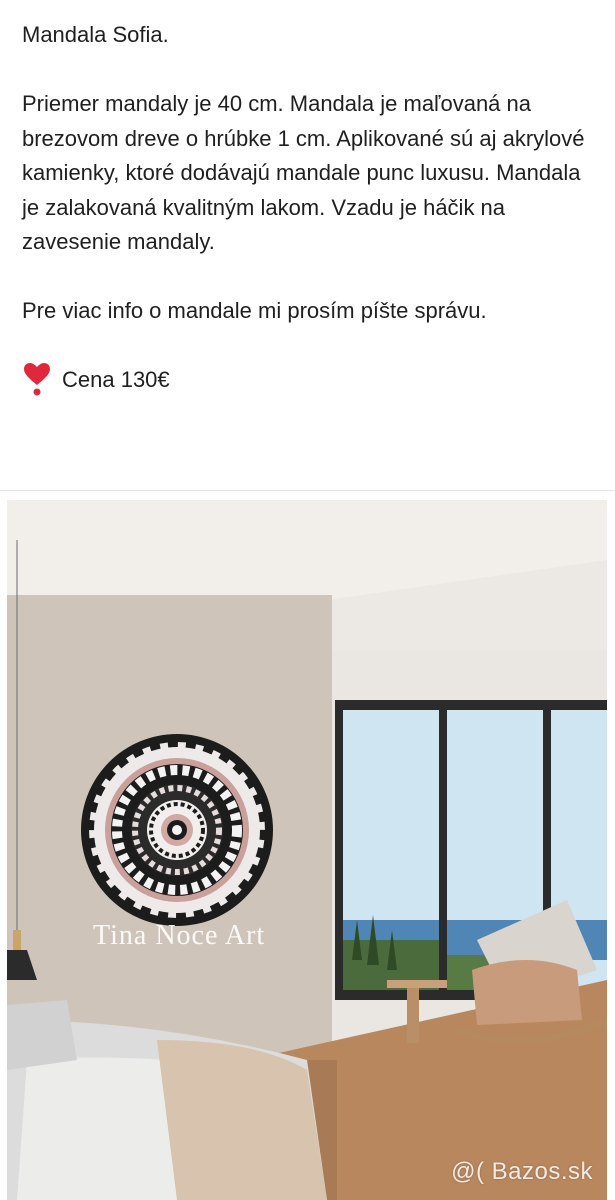 The width and height of the screenshot is (615, 1200). What do you see at coordinates (116, 379) in the screenshot?
I see `price-label: Cena 130€` at bounding box center [116, 379].